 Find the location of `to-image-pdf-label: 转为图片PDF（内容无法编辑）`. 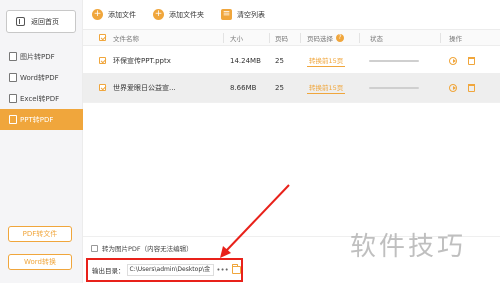

to-image-pdf-label: 转为图片PDF（内容无法编辑） is located at coordinates (147, 249).